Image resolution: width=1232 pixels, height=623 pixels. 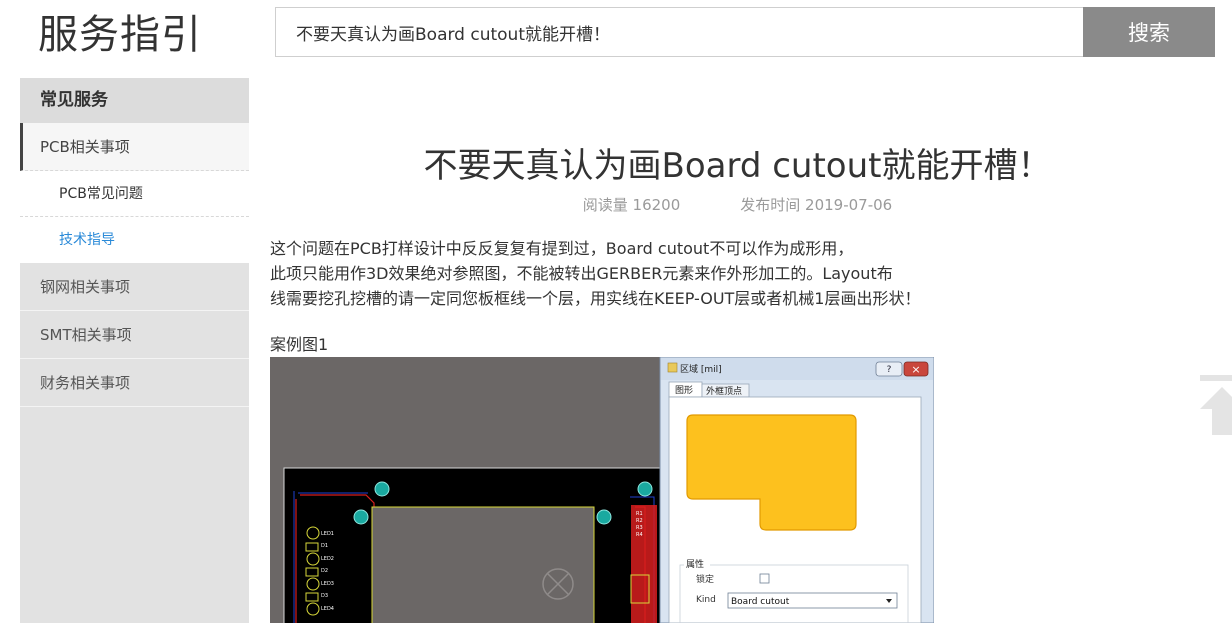 What do you see at coordinates (134, 147) in the screenshot?
I see `sidebar-item-pcb: PCB相关事项` at bounding box center [134, 147].